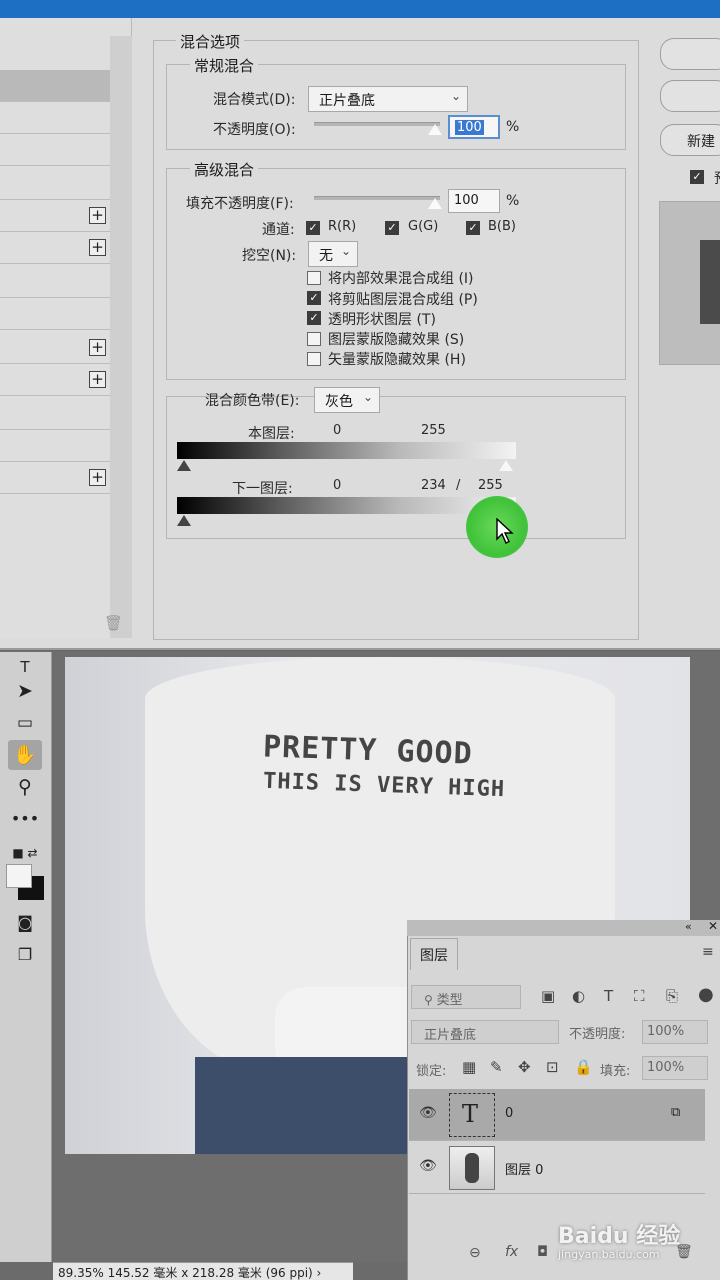  Describe the element at coordinates (342, 226) in the screenshot. I see `channel-r-label: R(R)` at that location.